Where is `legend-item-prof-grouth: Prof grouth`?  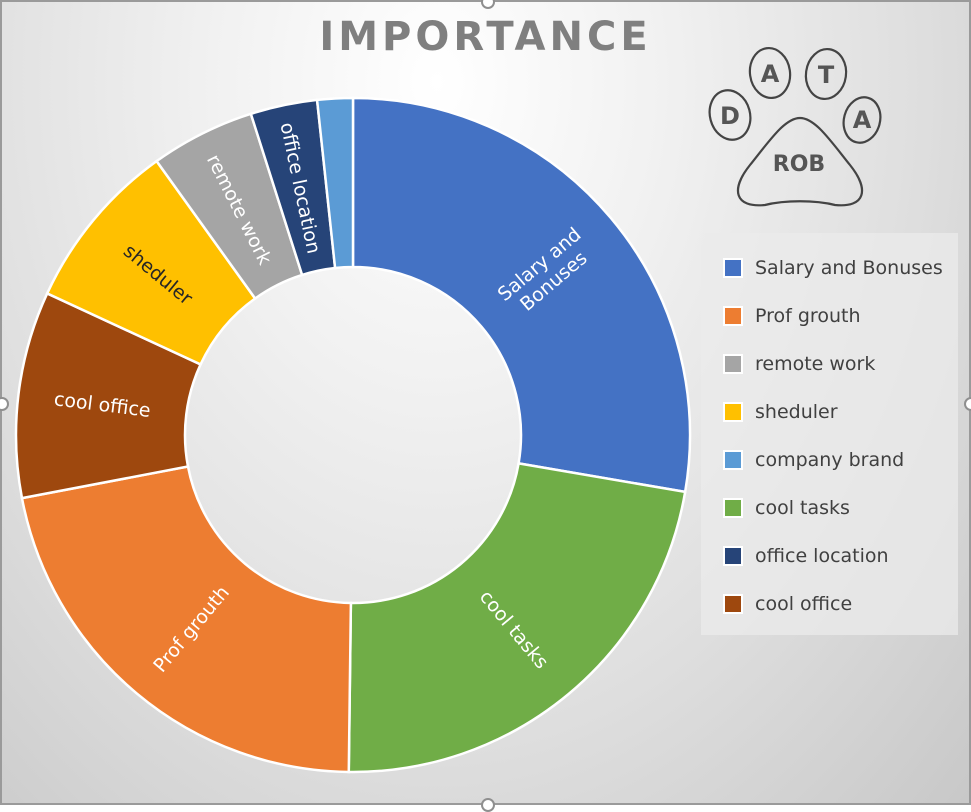 legend-item-prof-grouth: Prof grouth is located at coordinates (791, 316).